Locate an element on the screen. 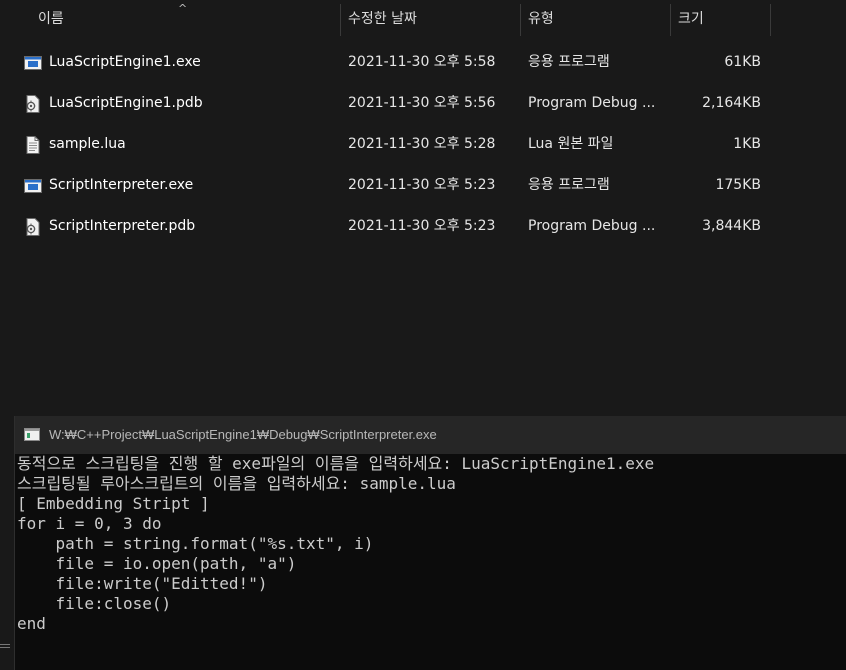  file-modified: 2021-11-30 오후 5:56 is located at coordinates (422, 103).